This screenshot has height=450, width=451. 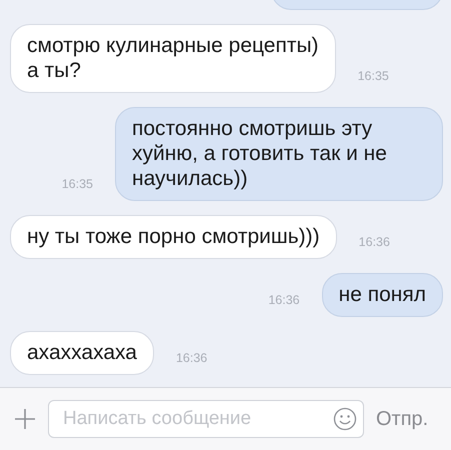 I want to click on message-bubble: ну ты тоже порно смотришь))), so click(x=173, y=237).